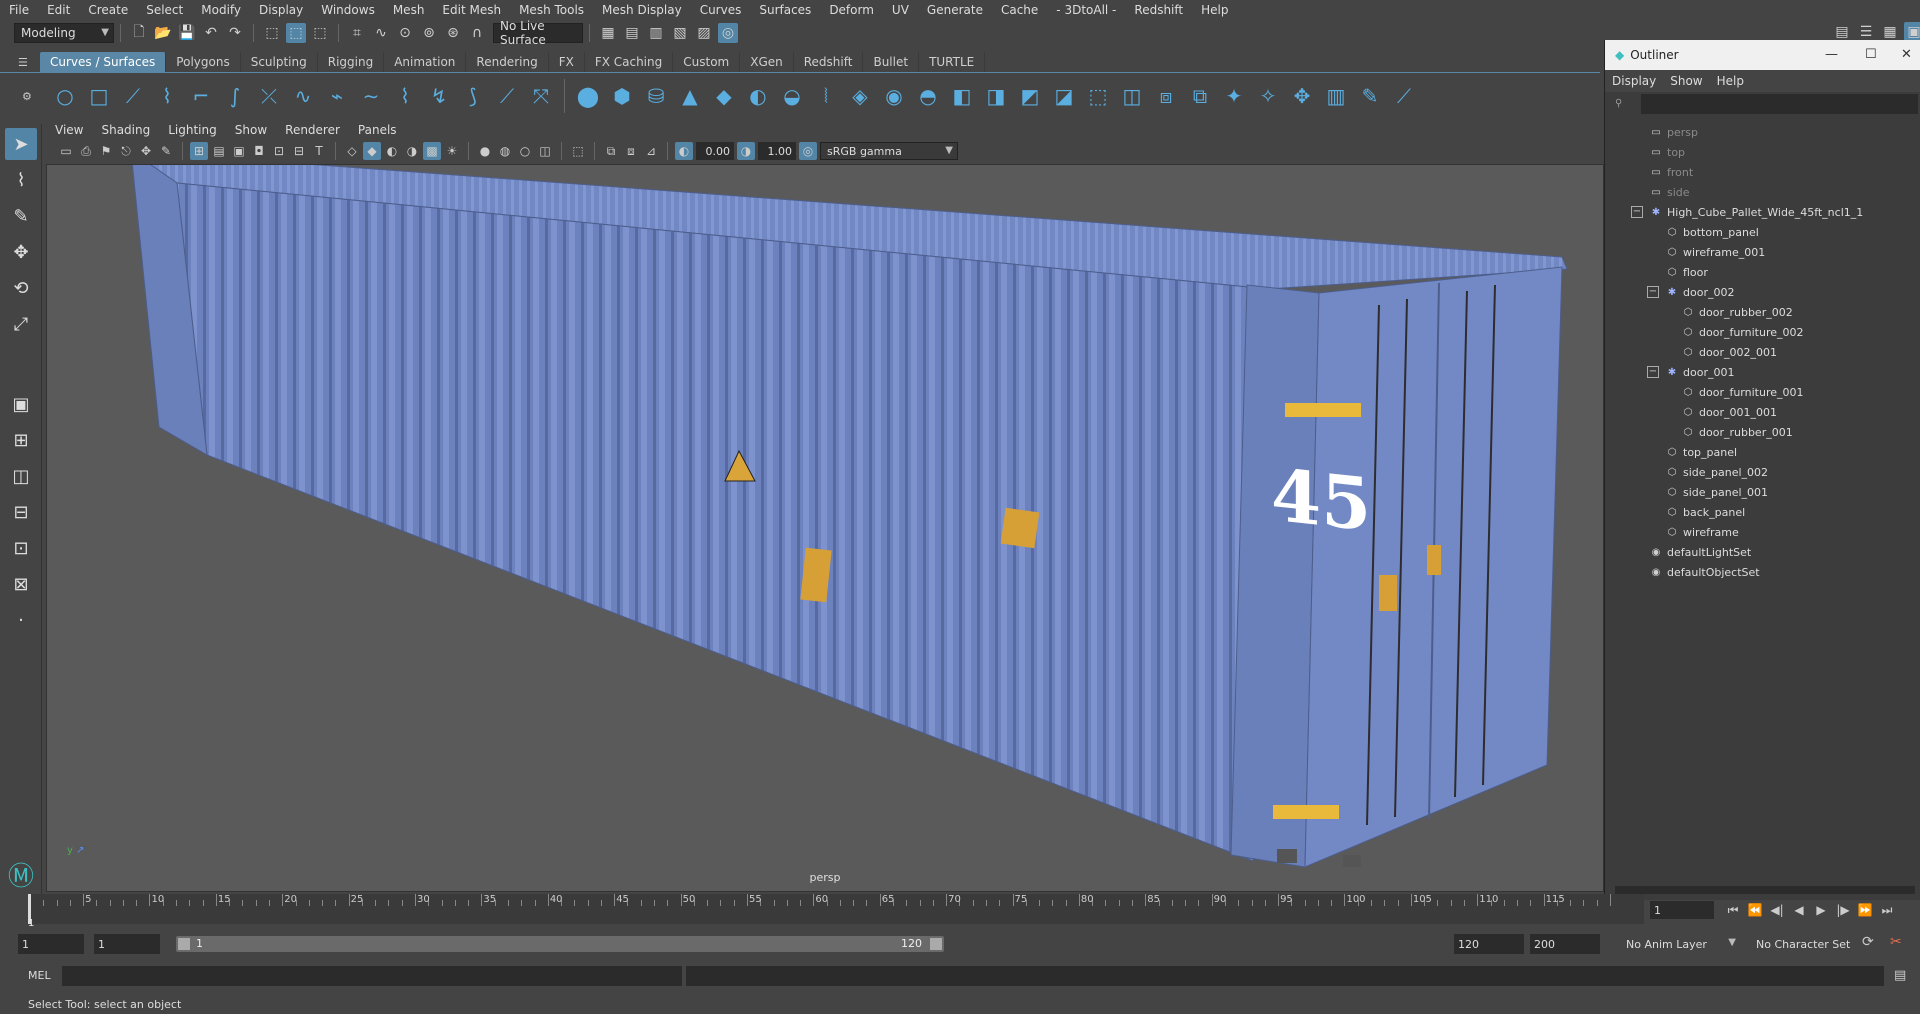  I want to click on outliner-item-top: ▭ top, so click(1667, 152).